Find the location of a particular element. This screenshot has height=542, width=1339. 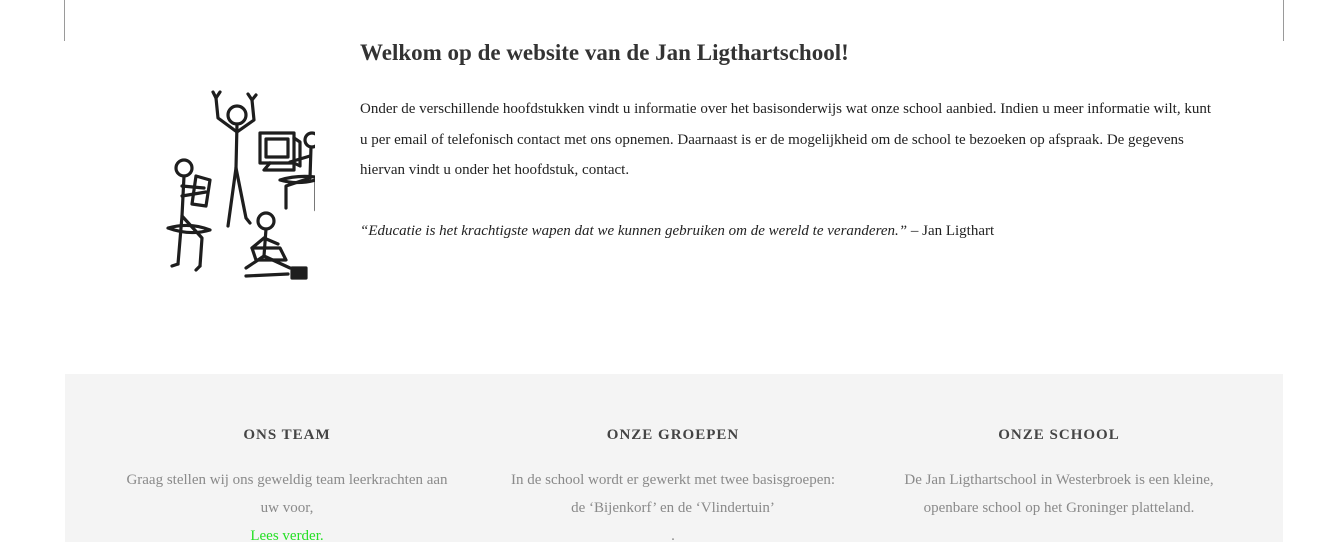

content-border-left is located at coordinates (64, 20).